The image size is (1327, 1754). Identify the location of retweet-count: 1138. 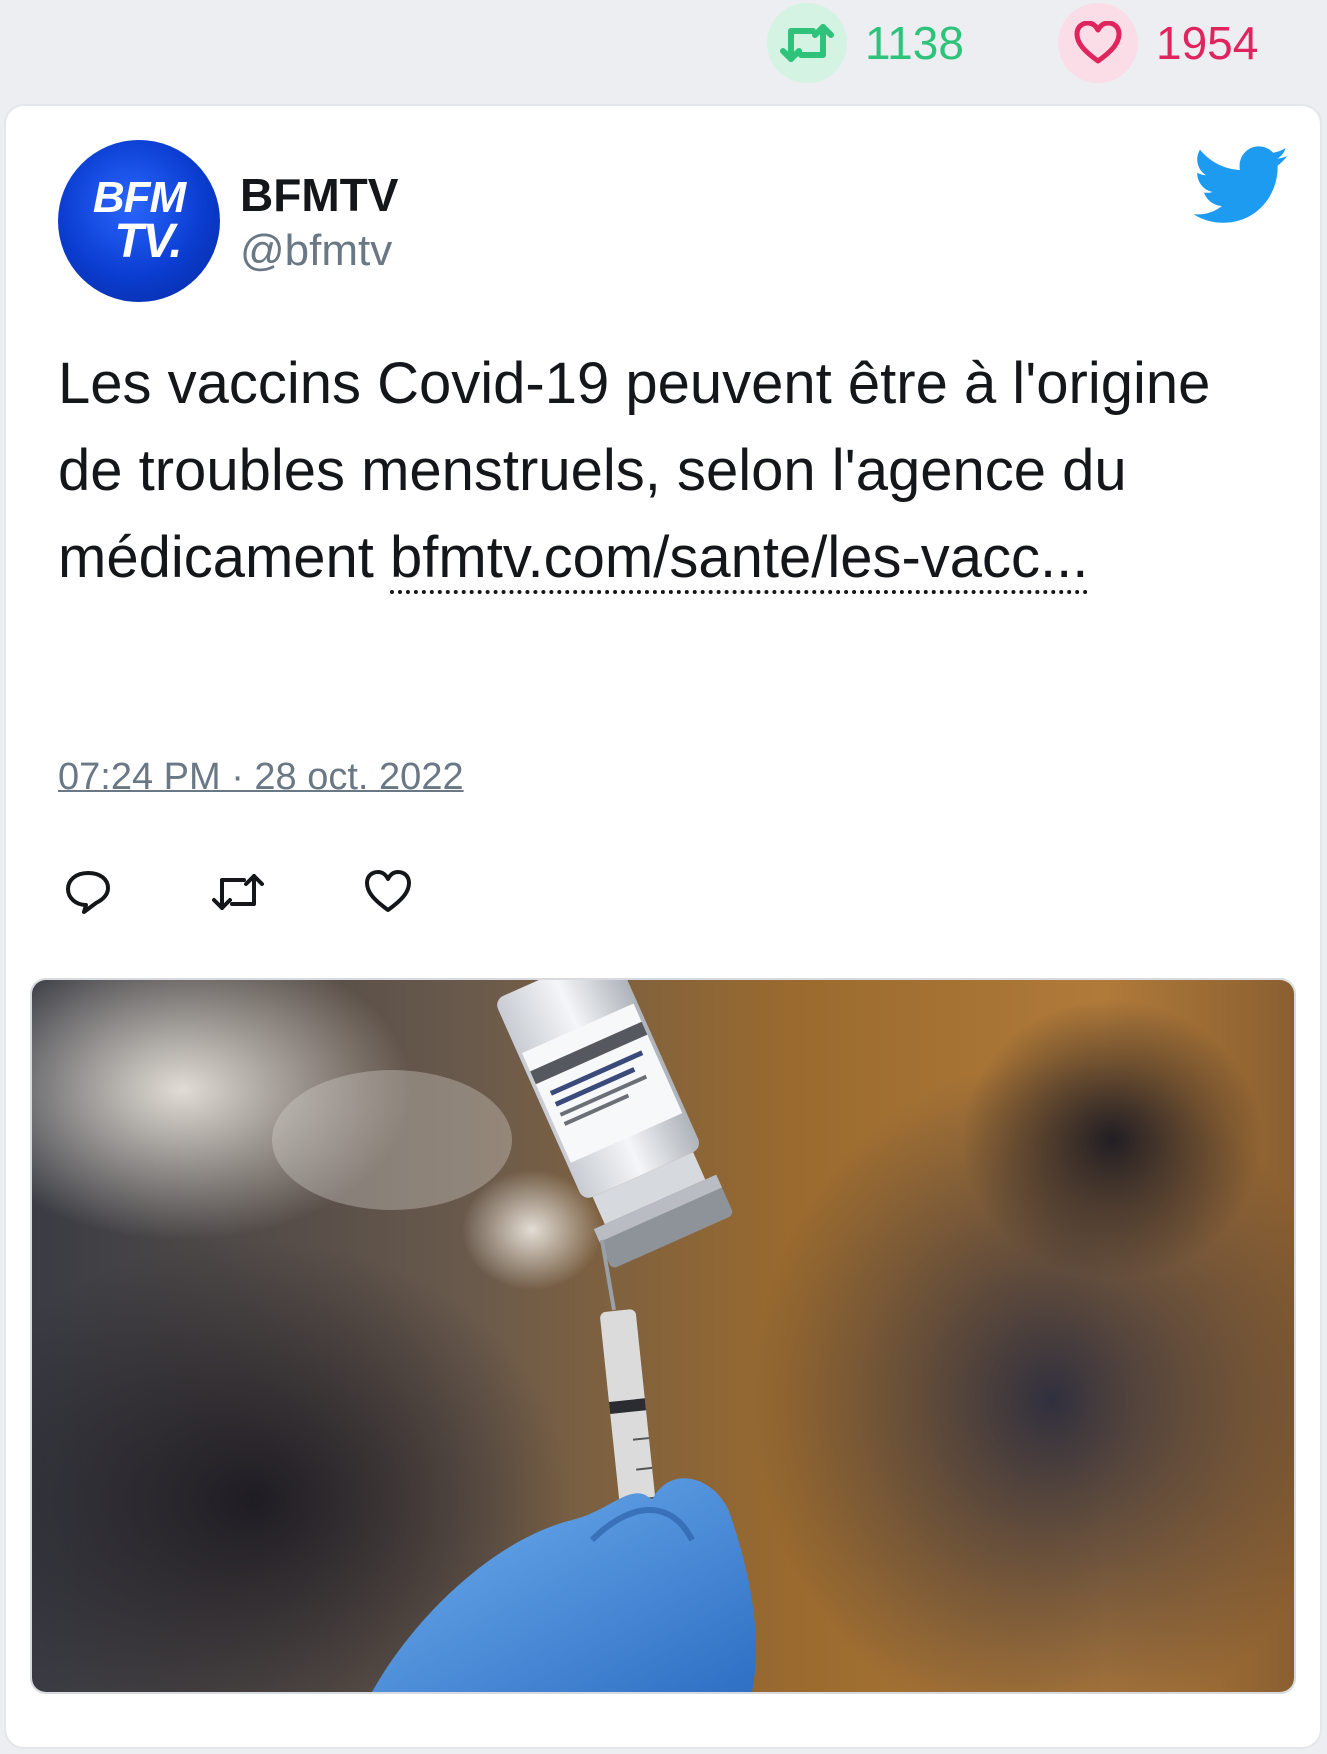
(914, 43).